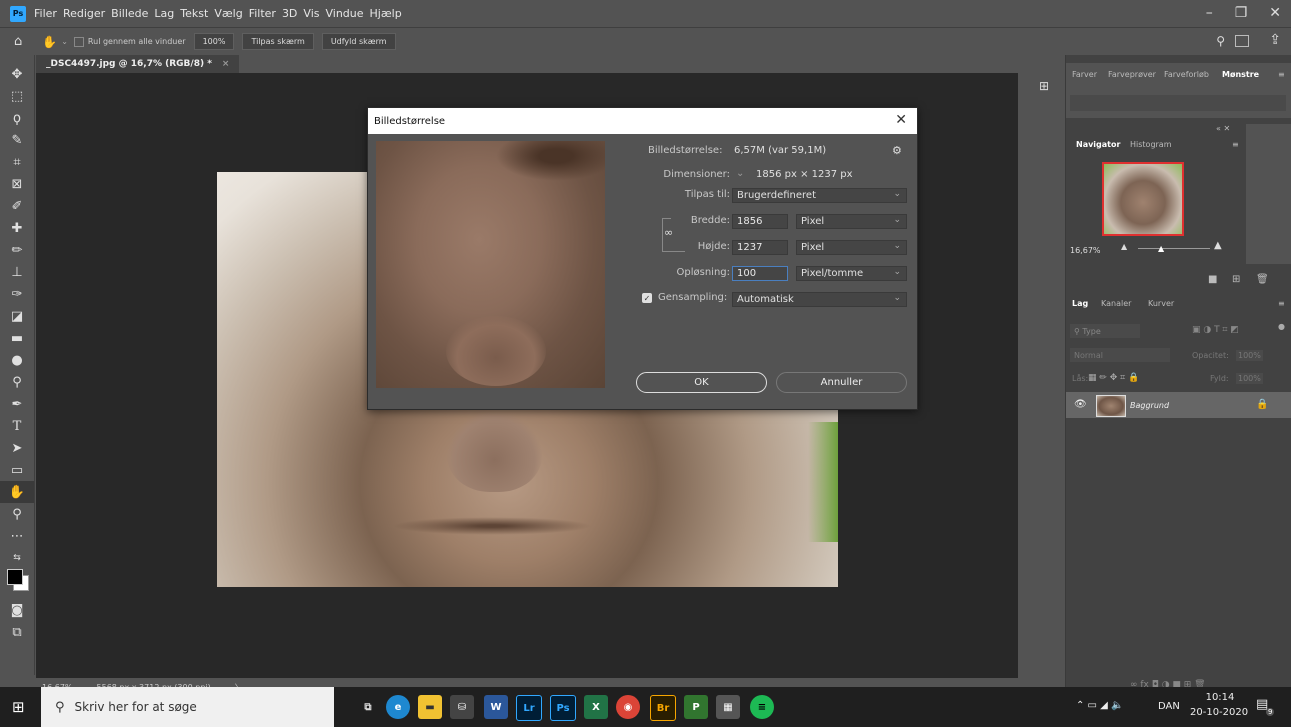 The height and width of the screenshot is (727, 1291). Describe the element at coordinates (897, 150) in the screenshot. I see `gear-icon: ⚙` at that location.